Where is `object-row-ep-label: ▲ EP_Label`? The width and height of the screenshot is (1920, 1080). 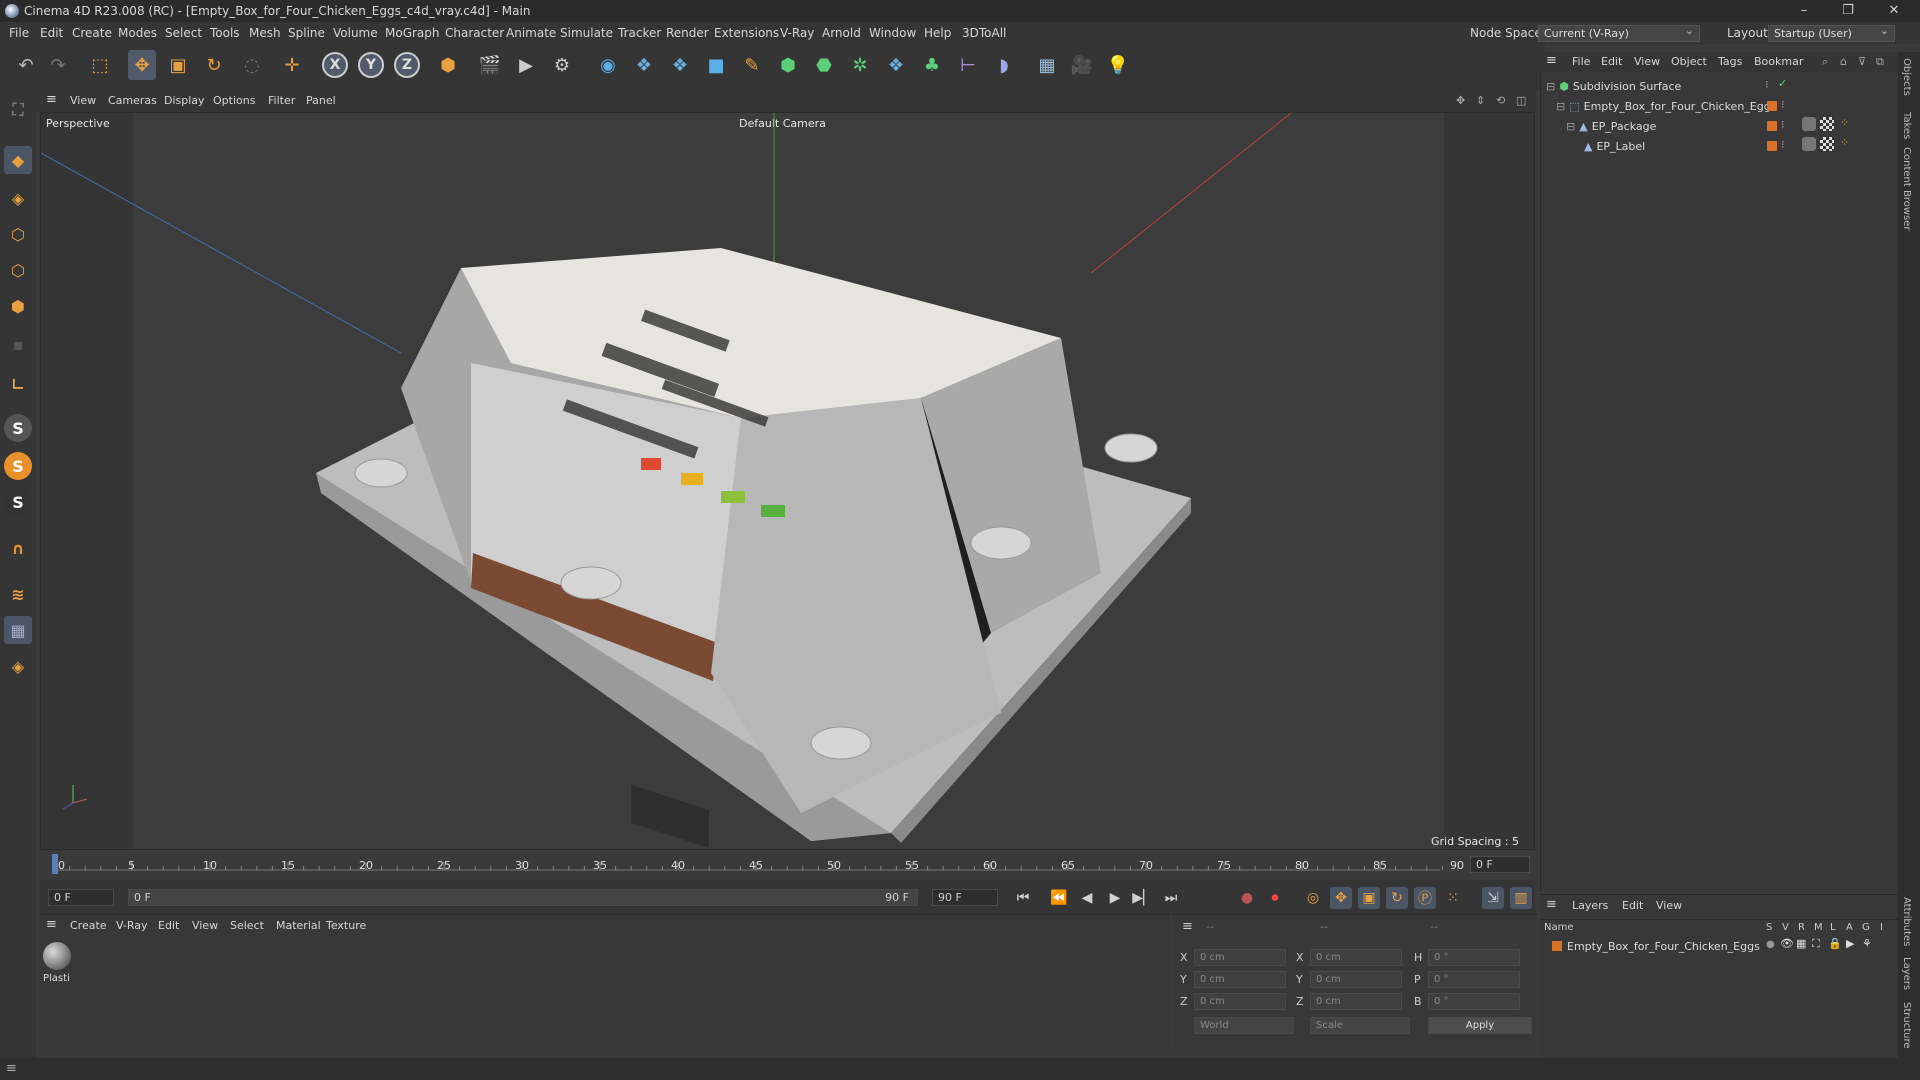 object-row-ep-label: ▲ EP_Label is located at coordinates (1614, 146).